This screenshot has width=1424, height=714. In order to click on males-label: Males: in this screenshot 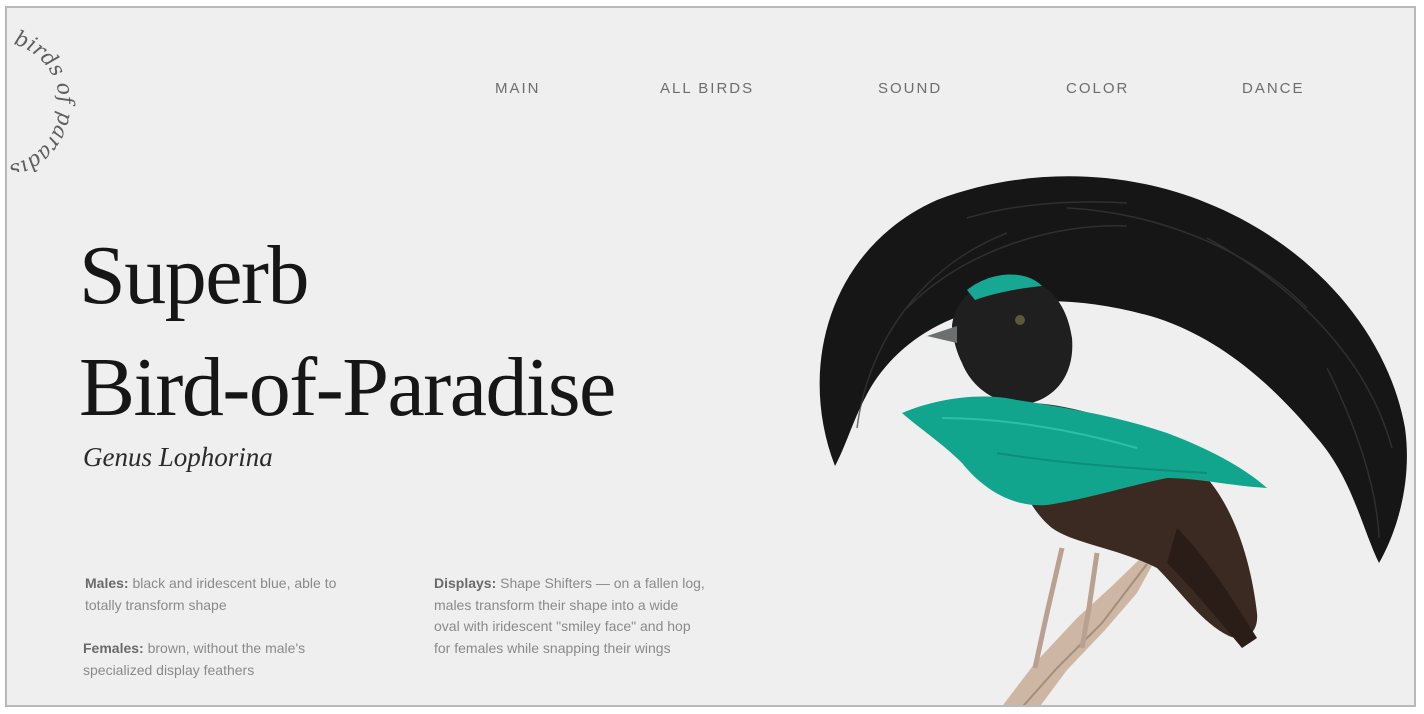, I will do `click(107, 583)`.